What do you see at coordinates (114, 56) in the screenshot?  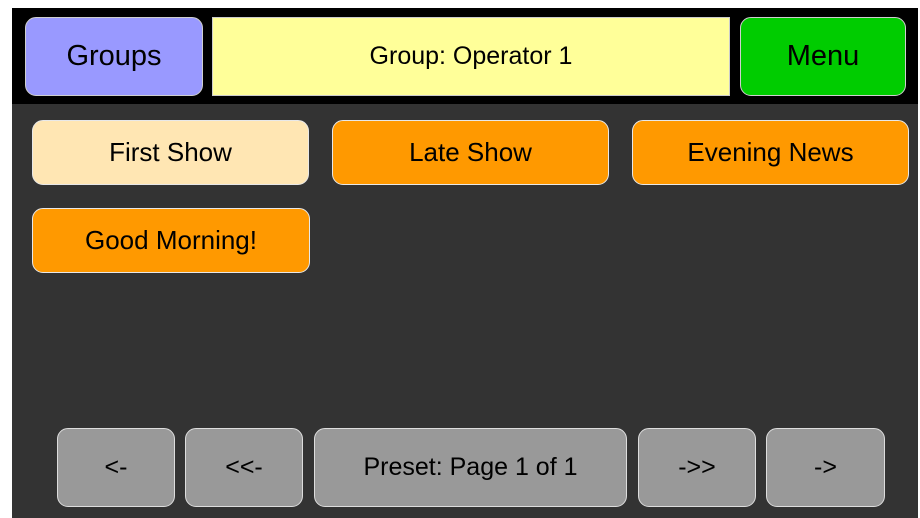 I see `groups-button: Groups` at bounding box center [114, 56].